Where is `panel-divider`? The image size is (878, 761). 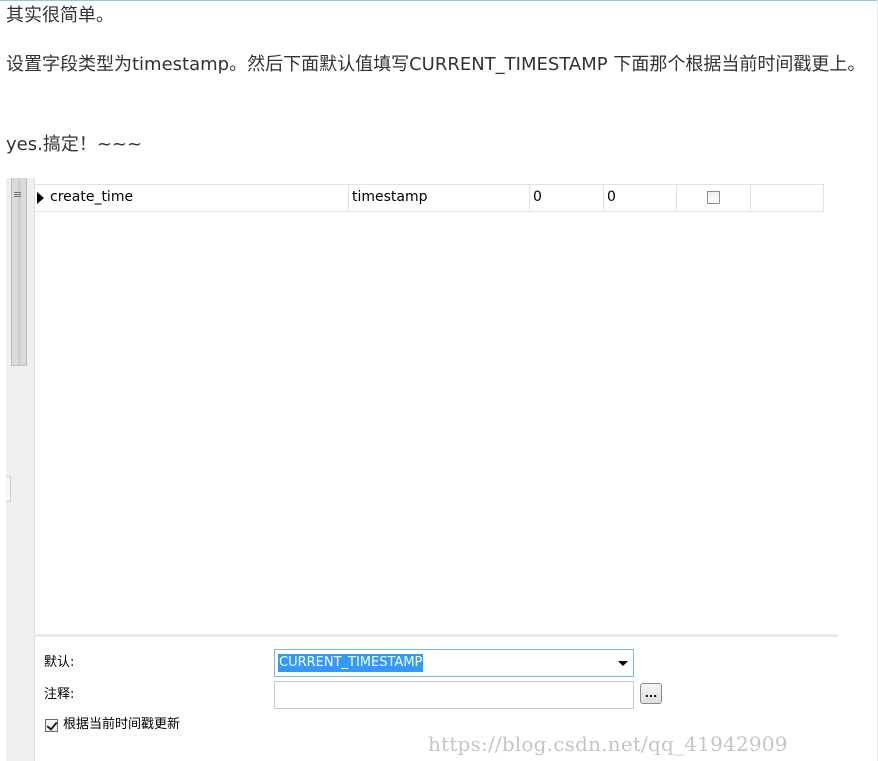 panel-divider is located at coordinates (436, 635).